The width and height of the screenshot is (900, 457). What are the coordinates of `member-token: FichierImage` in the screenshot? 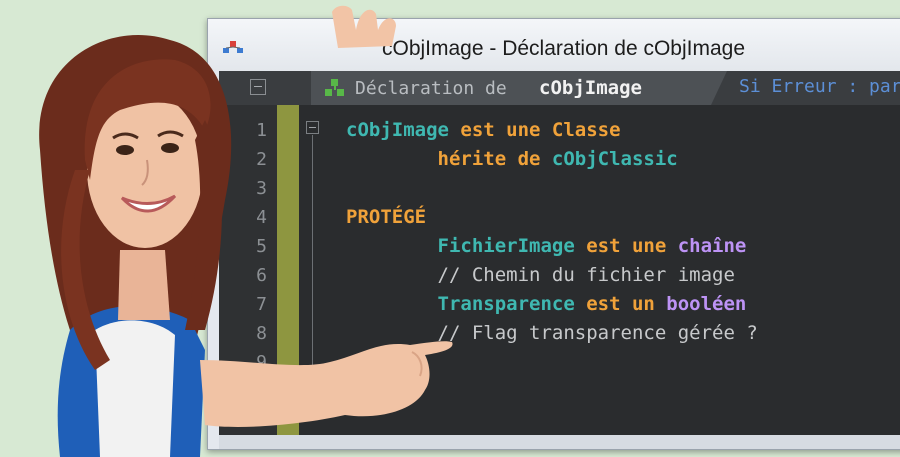 It's located at (460, 246).